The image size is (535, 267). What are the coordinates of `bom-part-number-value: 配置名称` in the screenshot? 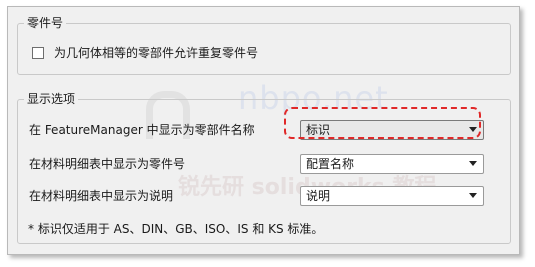 It's located at (330, 164).